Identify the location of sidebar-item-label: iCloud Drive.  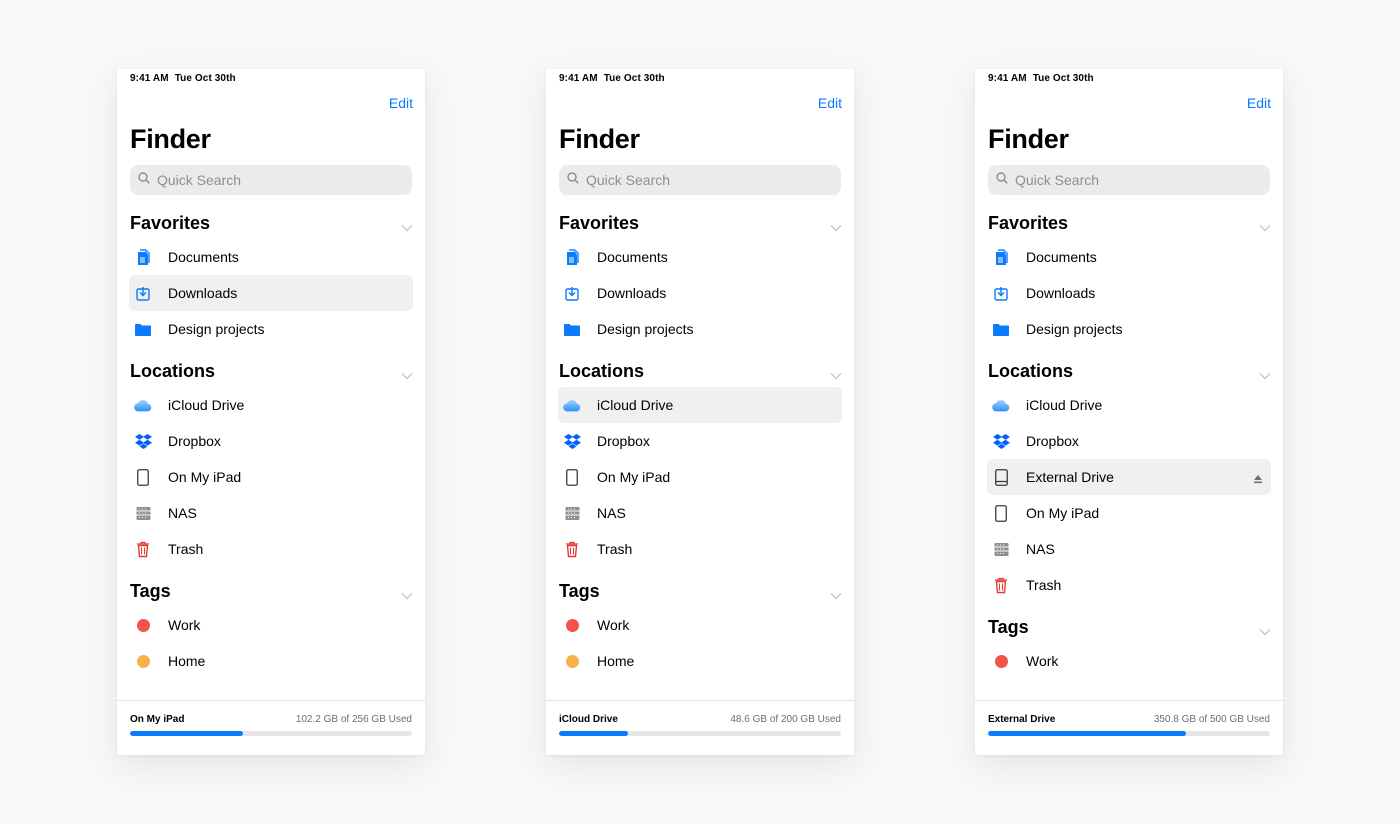
(1064, 405).